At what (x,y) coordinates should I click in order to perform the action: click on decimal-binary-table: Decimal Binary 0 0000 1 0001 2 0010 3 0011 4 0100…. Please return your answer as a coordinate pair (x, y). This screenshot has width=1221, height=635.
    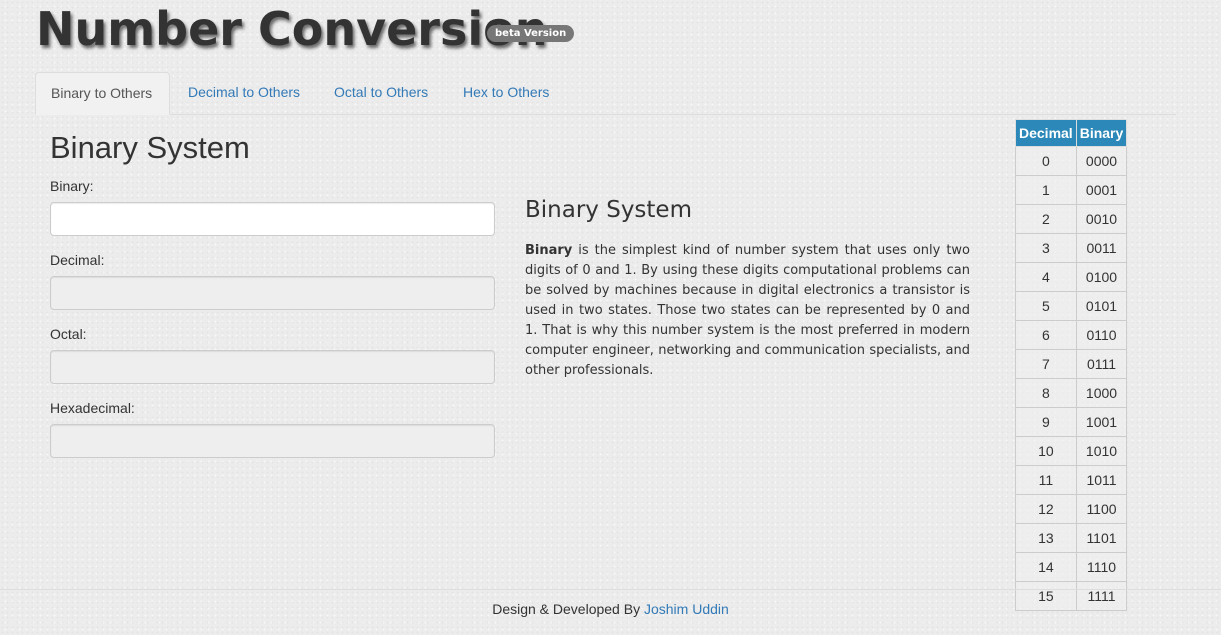
    Looking at the image, I should click on (1071, 365).